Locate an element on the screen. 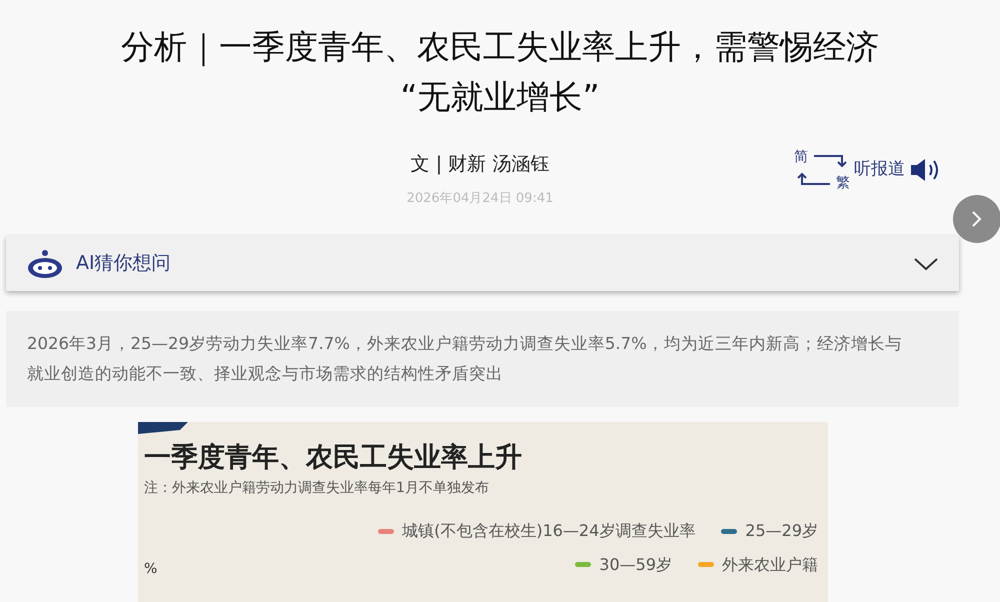 The width and height of the screenshot is (1000, 602). corner-tab-icon is located at coordinates (163, 428).